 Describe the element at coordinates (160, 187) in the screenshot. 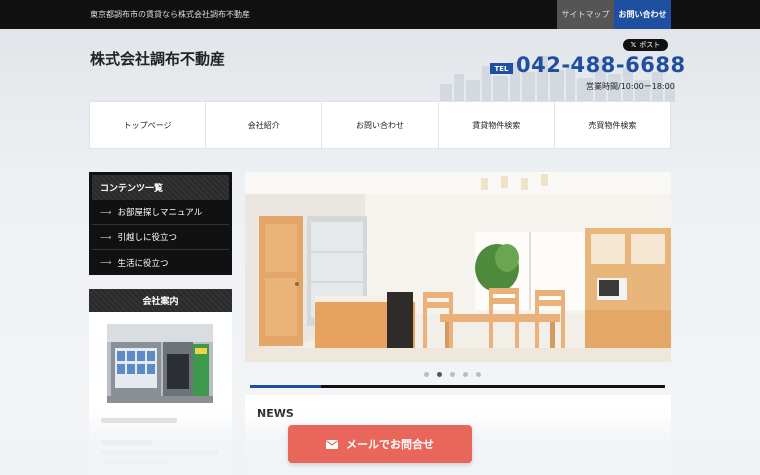

I see `sidebar-contents-title: コンテンツ一覧` at that location.